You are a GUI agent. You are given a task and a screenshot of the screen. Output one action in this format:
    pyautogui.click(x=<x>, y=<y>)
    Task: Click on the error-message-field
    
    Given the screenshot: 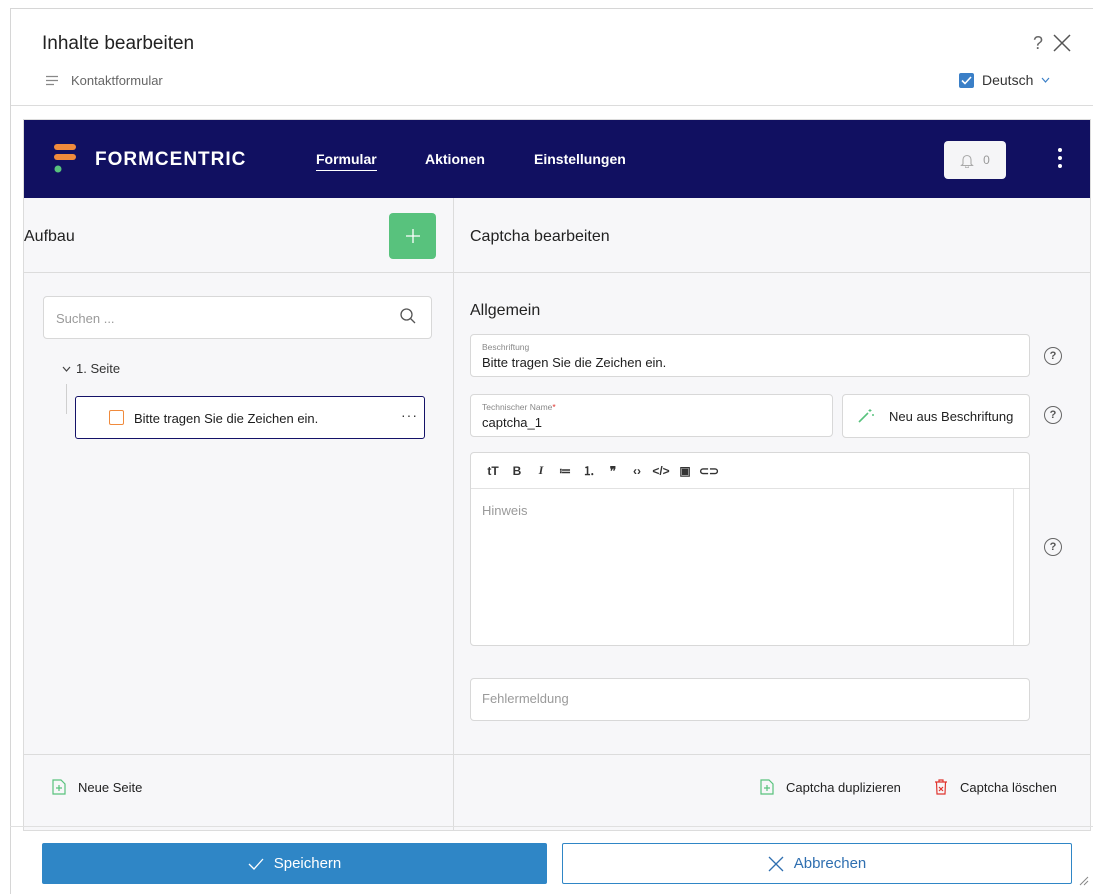 What is the action you would take?
    pyautogui.click(x=750, y=699)
    